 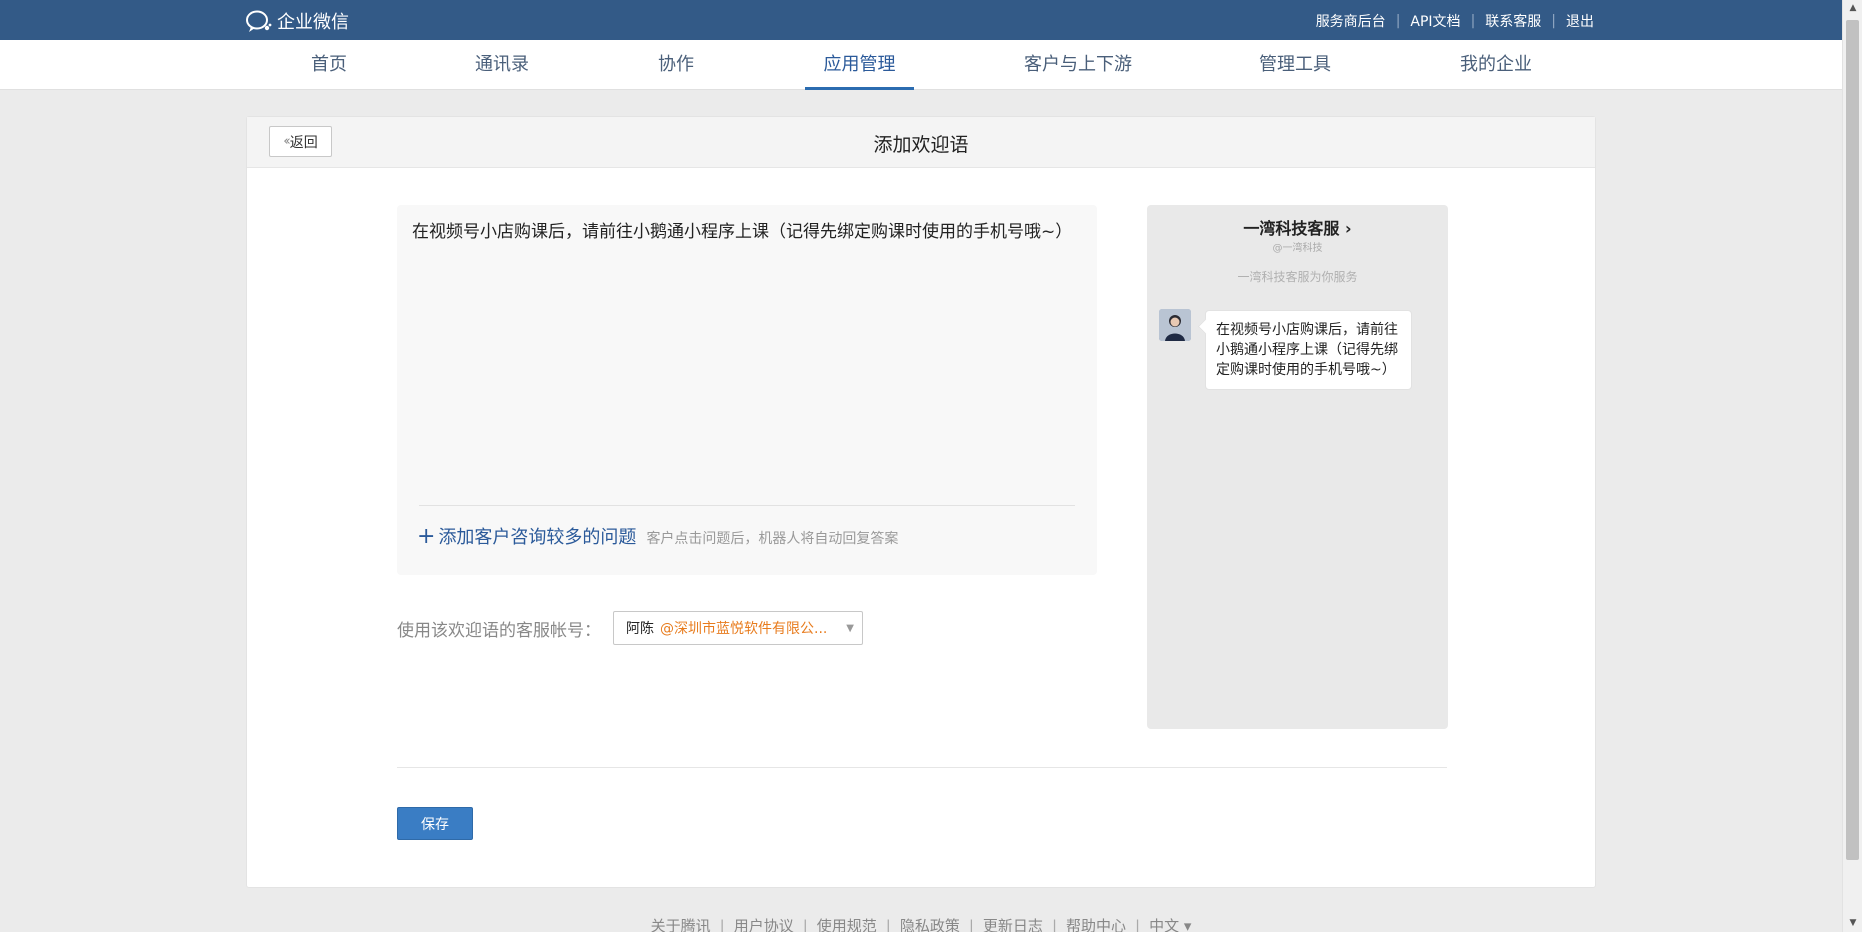 I want to click on preview-desc: 一湾科技客服为你服务, so click(x=1297, y=277).